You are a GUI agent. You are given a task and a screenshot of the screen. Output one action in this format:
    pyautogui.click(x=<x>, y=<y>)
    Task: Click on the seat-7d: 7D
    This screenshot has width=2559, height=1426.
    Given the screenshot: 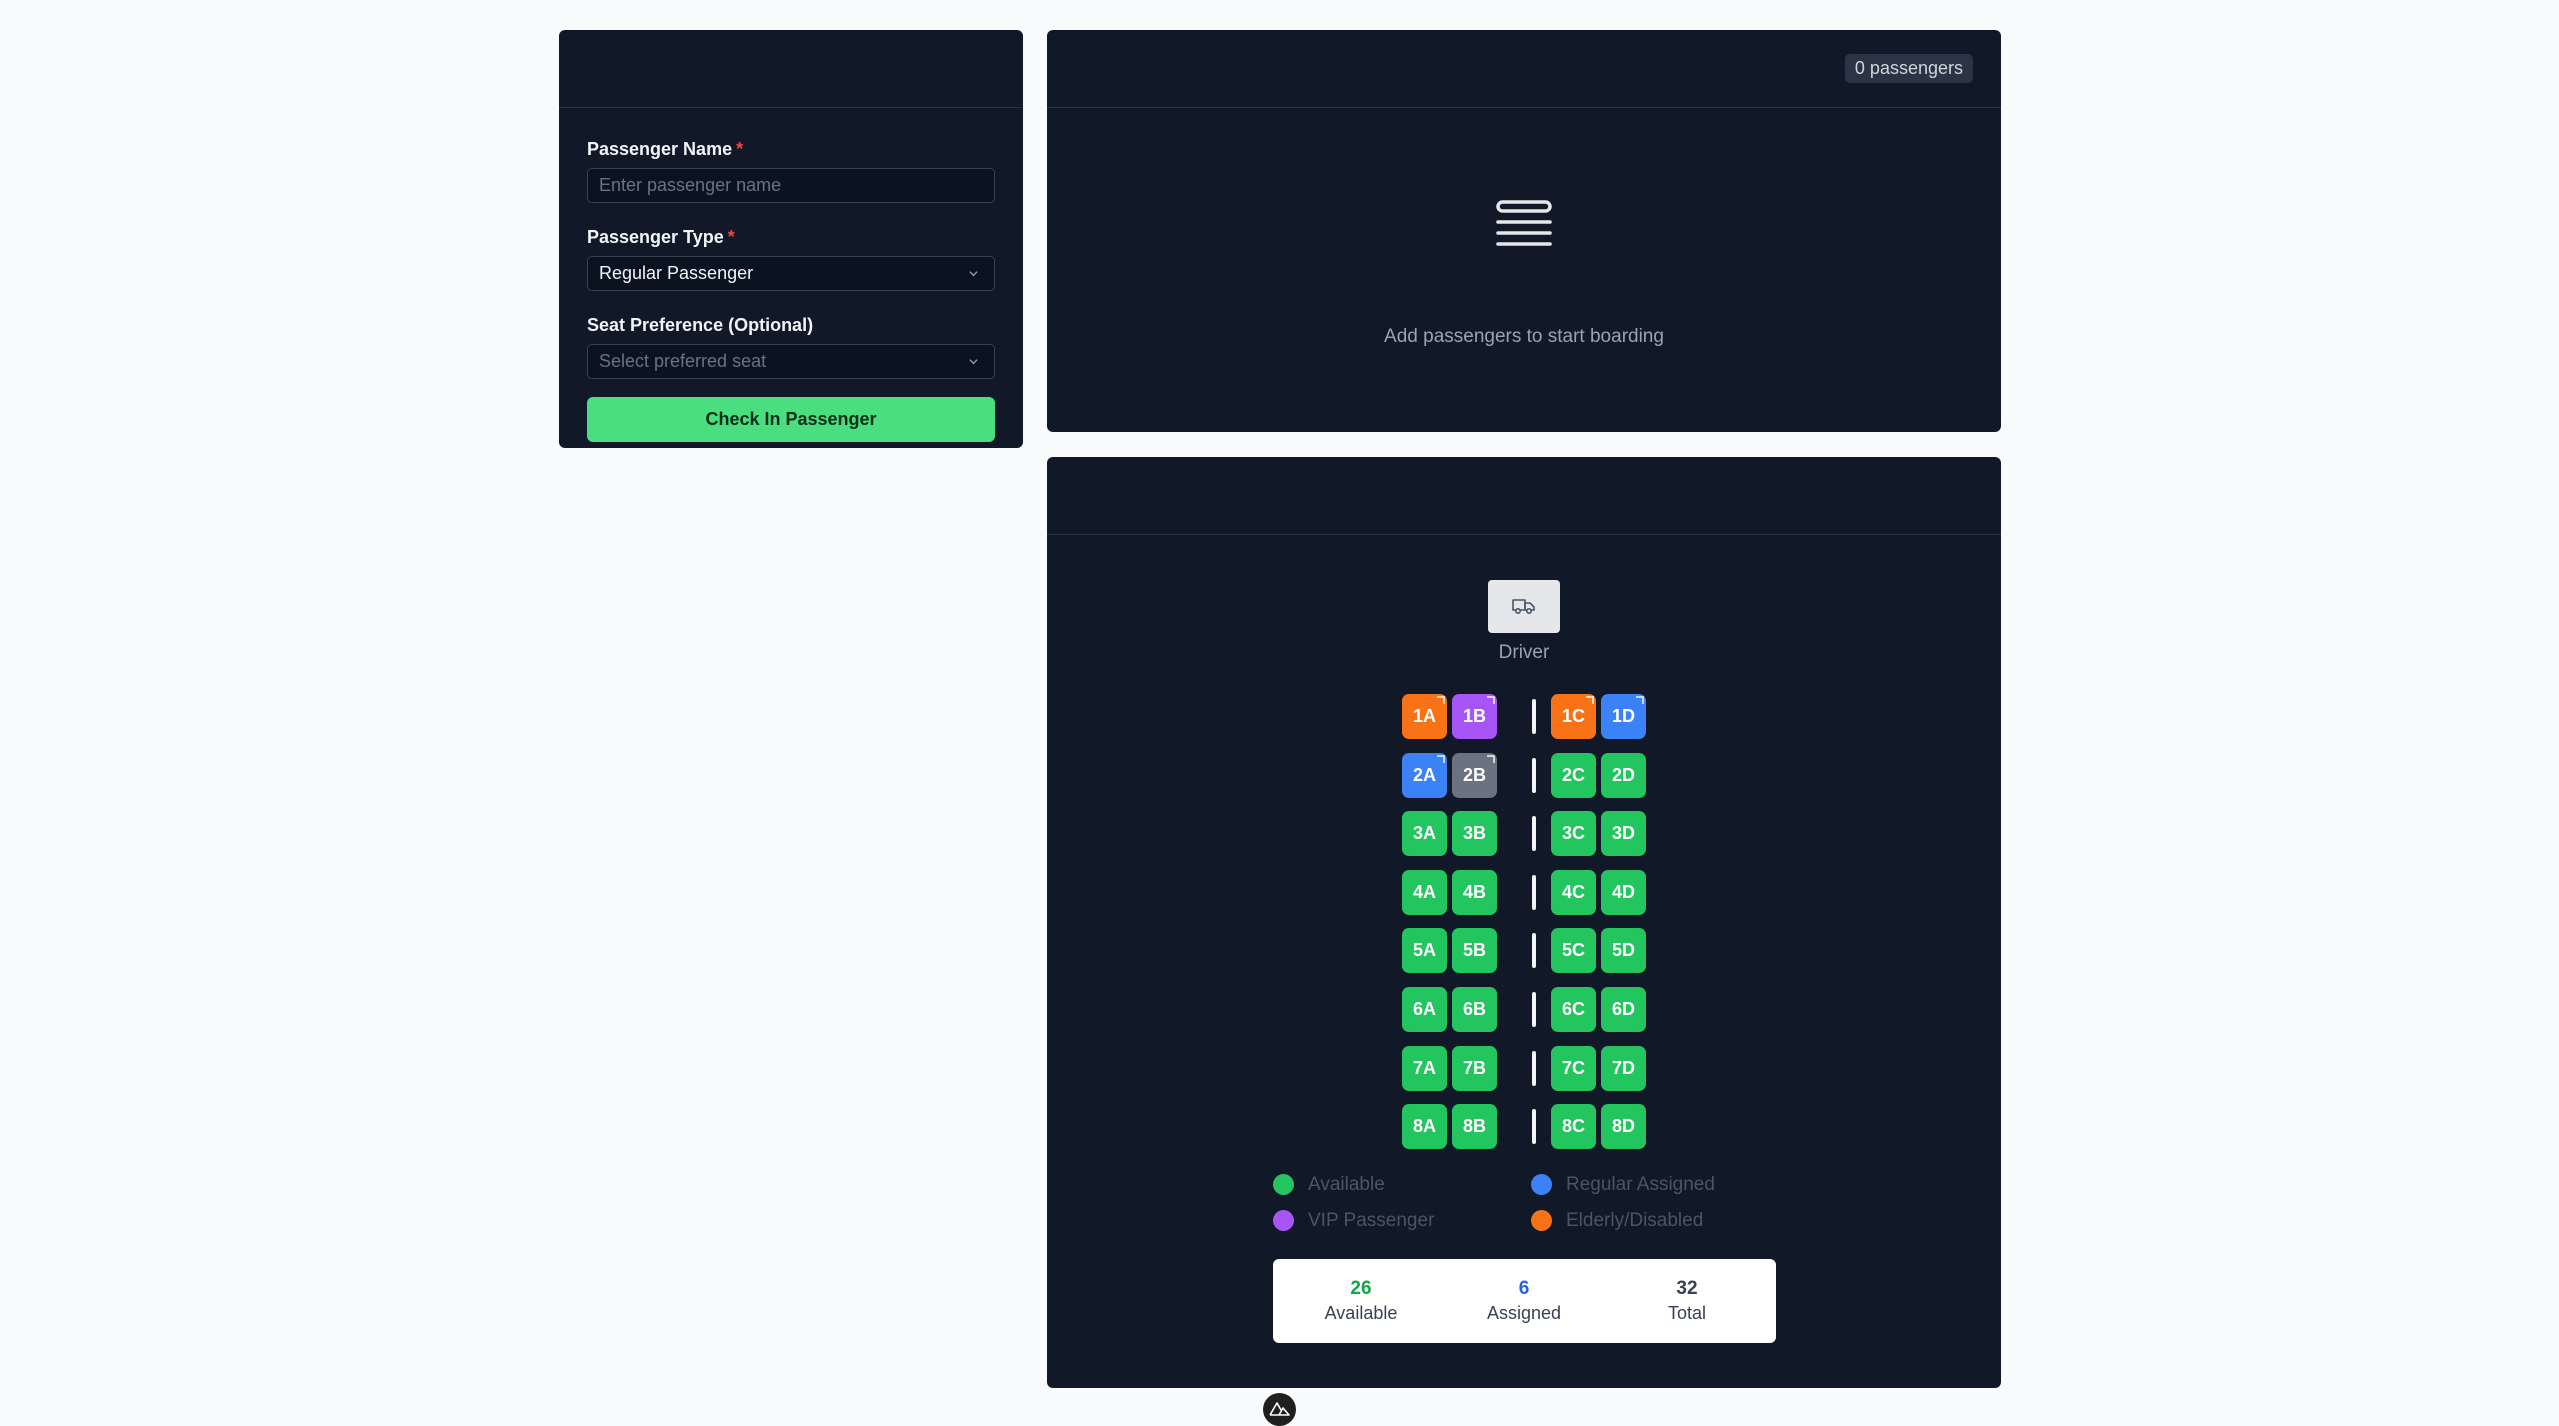 What is the action you would take?
    pyautogui.click(x=1623, y=1068)
    